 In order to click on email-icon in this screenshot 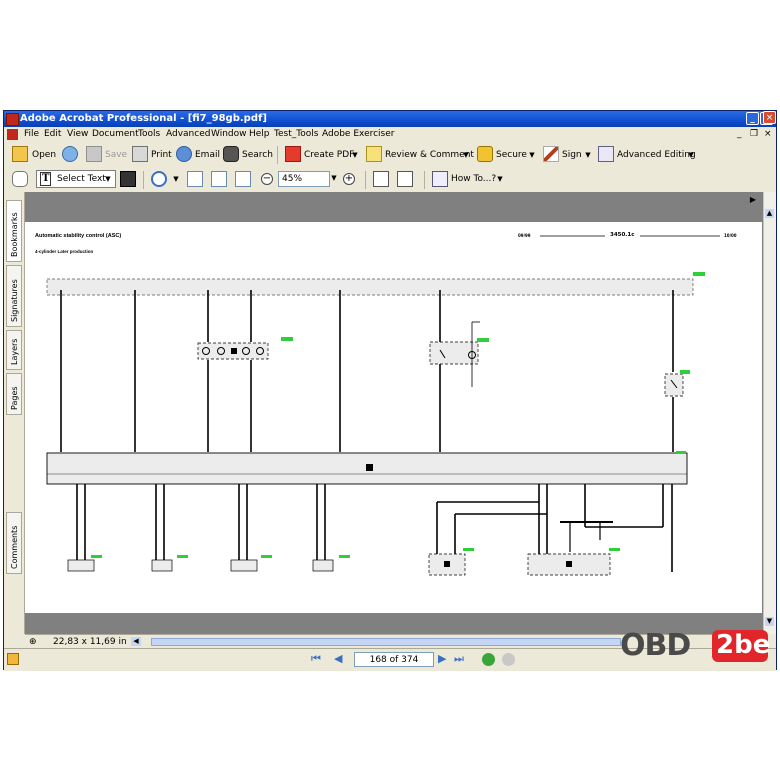, I will do `click(184, 154)`.